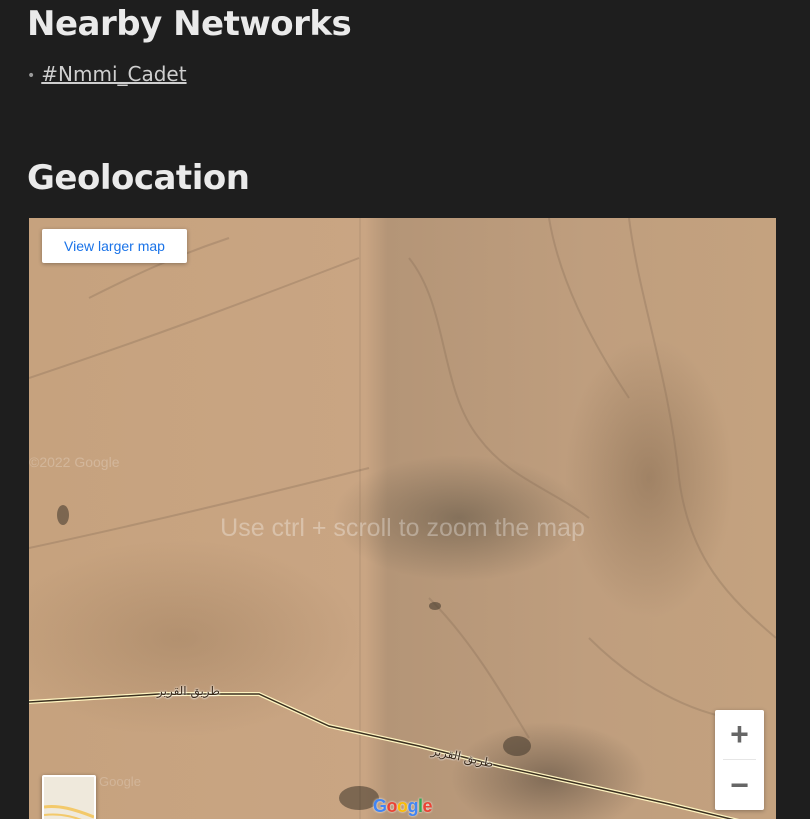 The image size is (810, 819). What do you see at coordinates (413, 806) in the screenshot?
I see `google-logo-letter: g` at bounding box center [413, 806].